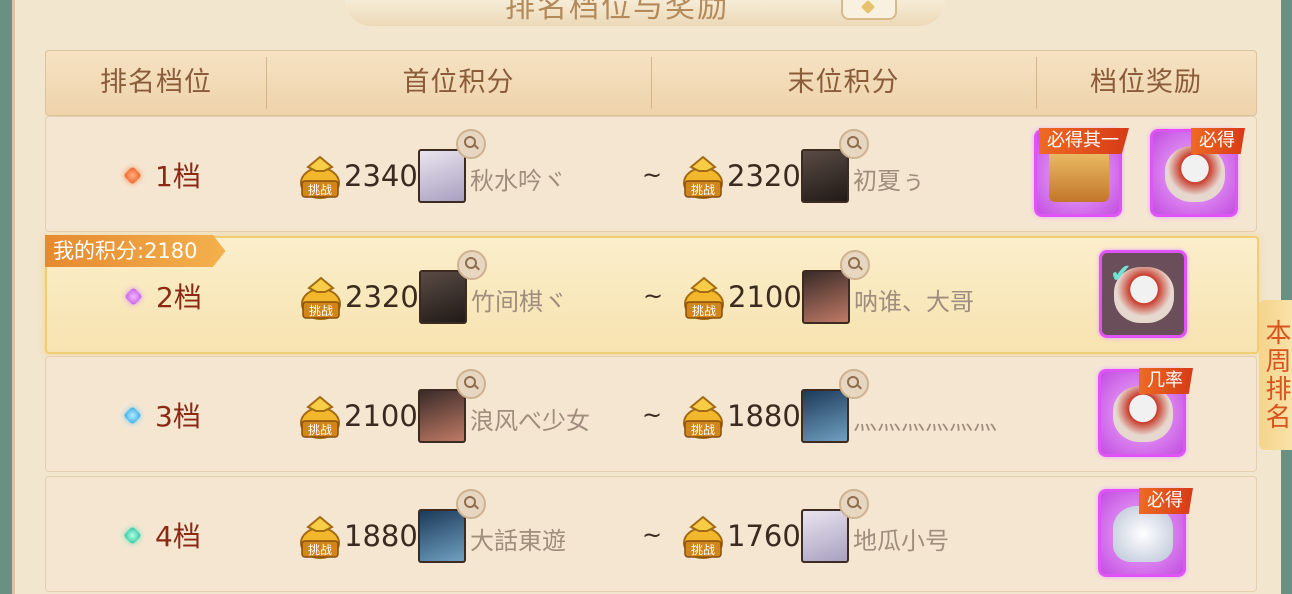  What do you see at coordinates (764, 416) in the screenshot?
I see `last-score-value: 1880` at bounding box center [764, 416].